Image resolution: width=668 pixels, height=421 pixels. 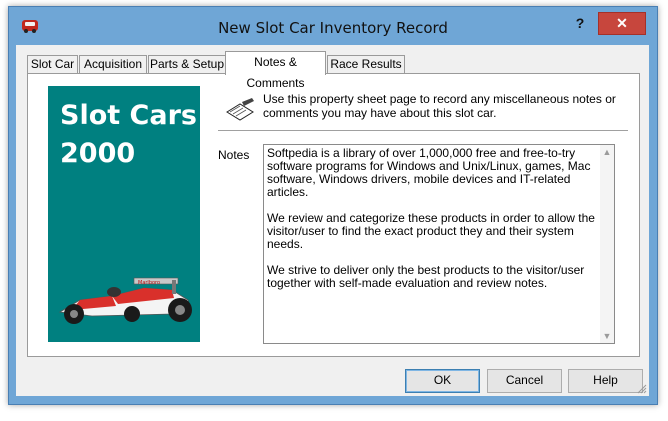 I want to click on close-button: ✕, so click(x=622, y=23).